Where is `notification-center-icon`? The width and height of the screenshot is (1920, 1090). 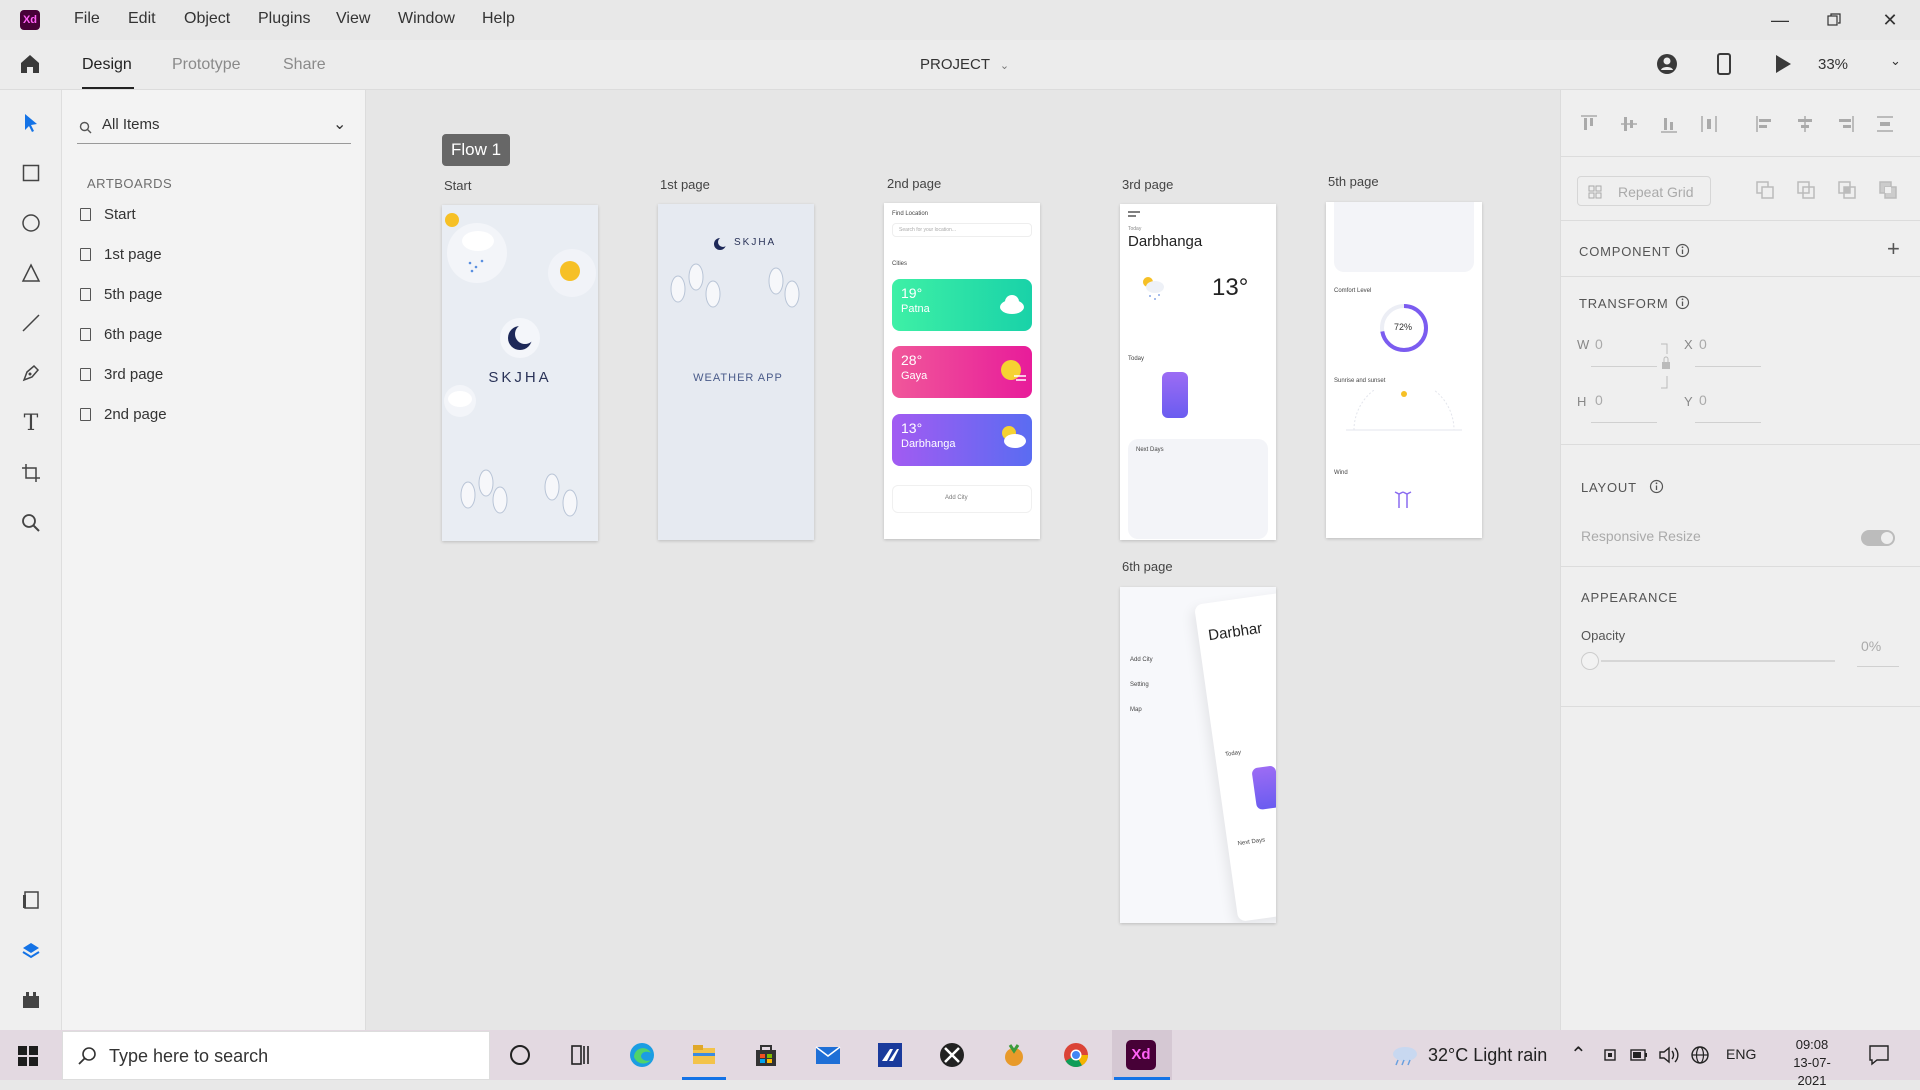
notification-center-icon is located at coordinates (1879, 1055).